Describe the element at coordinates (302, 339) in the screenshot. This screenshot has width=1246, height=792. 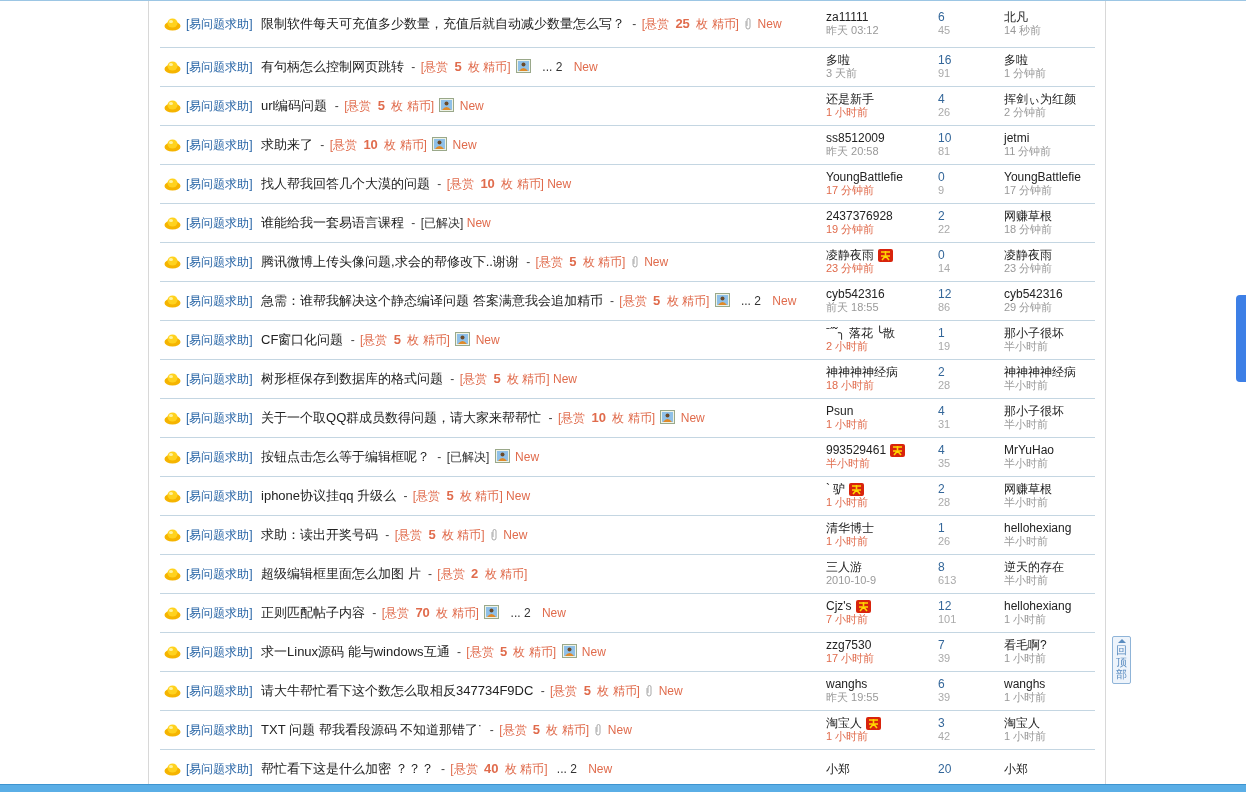
I see `thread-title-link: CF窗口化问题` at that location.